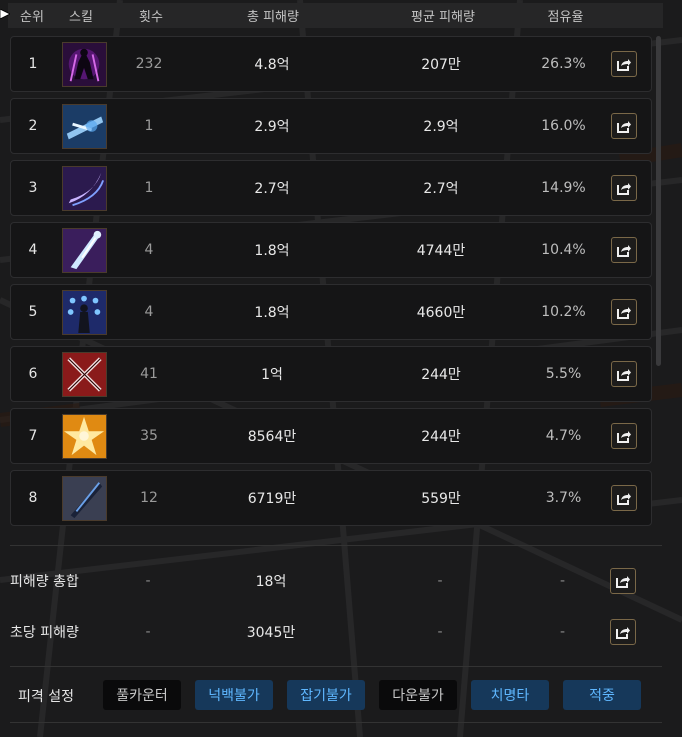 Image resolution: width=682 pixels, height=737 pixels. Describe the element at coordinates (658, 201) in the screenshot. I see `scrollbar` at that location.